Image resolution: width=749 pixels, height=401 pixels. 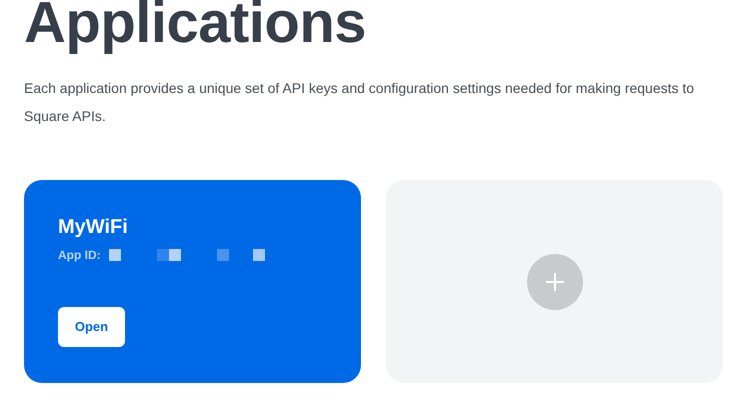 I want to click on app-id-label: App ID:, so click(x=79, y=255).